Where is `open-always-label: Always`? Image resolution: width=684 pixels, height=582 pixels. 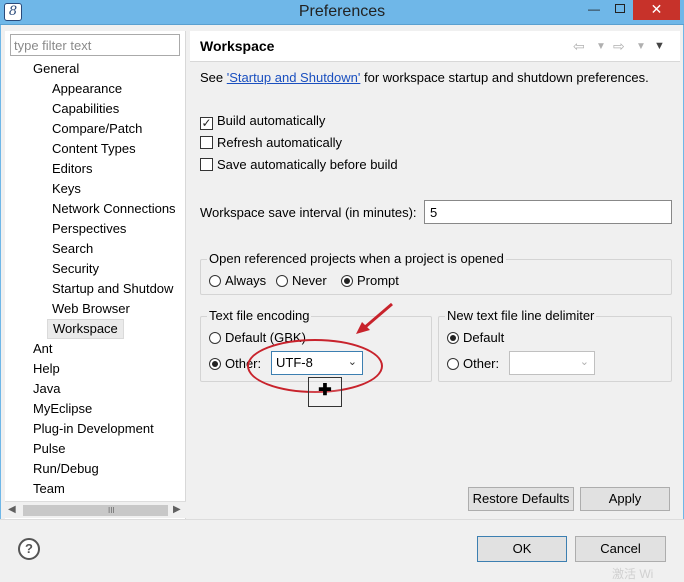
open-always-label: Always is located at coordinates (246, 280).